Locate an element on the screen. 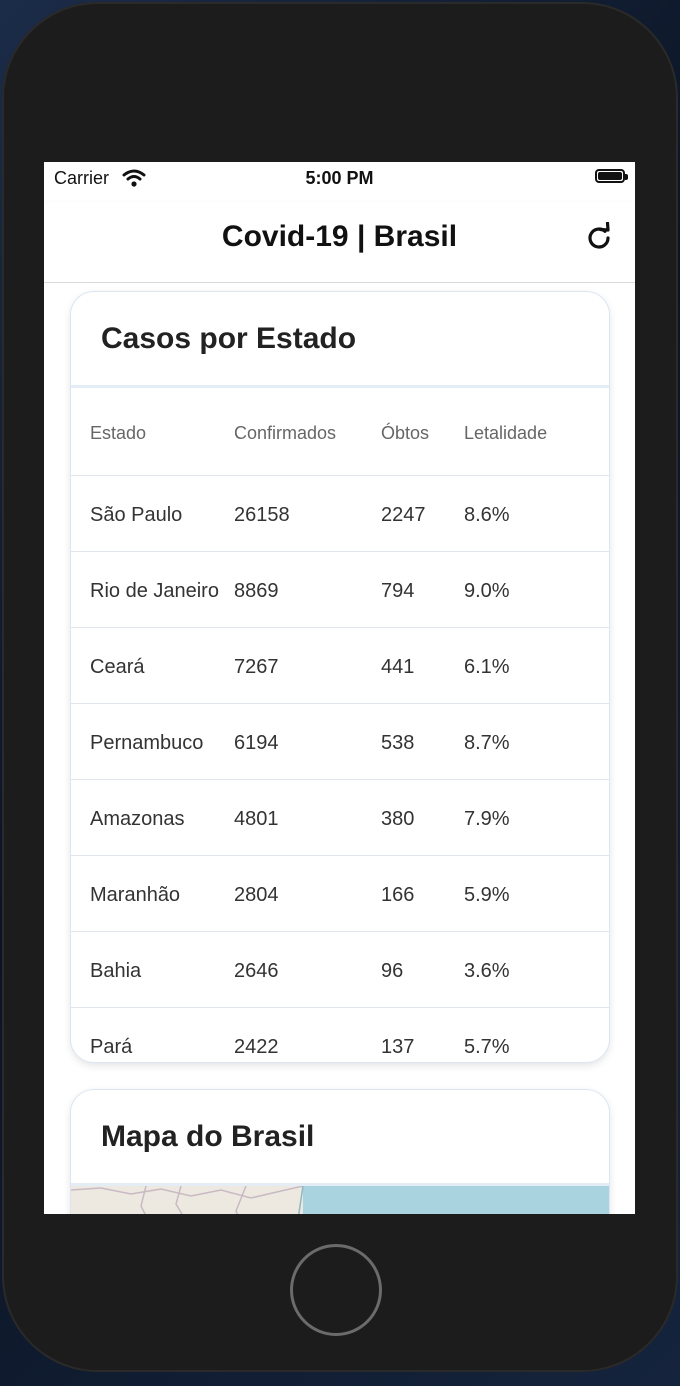  card-title: Casos por Estado is located at coordinates (229, 338).